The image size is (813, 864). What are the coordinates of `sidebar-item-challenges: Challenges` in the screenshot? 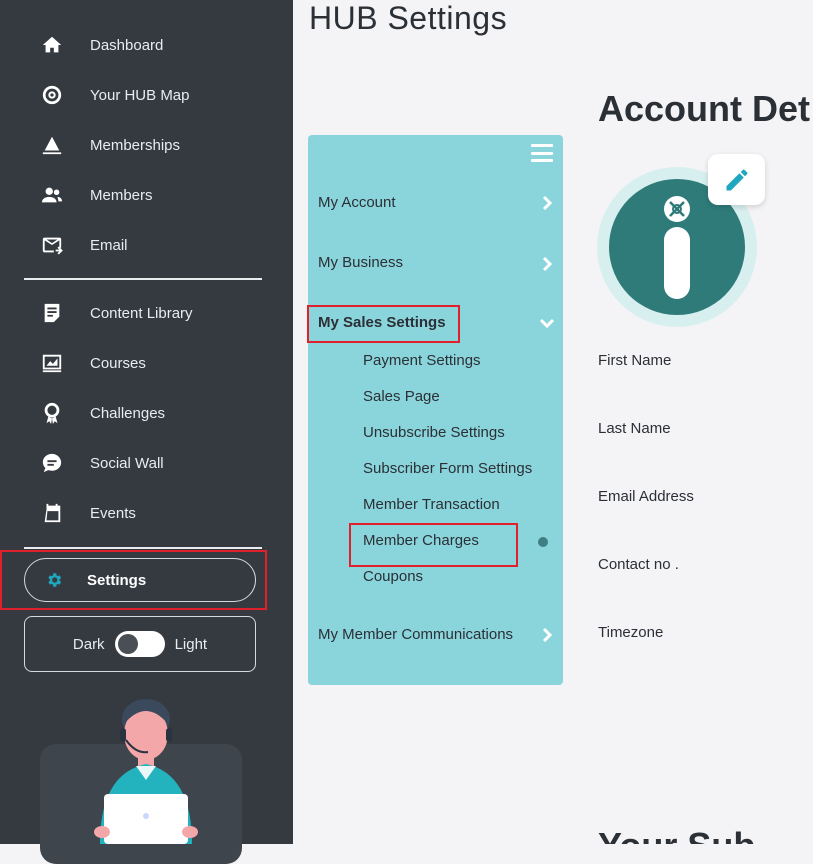 It's located at (102, 413).